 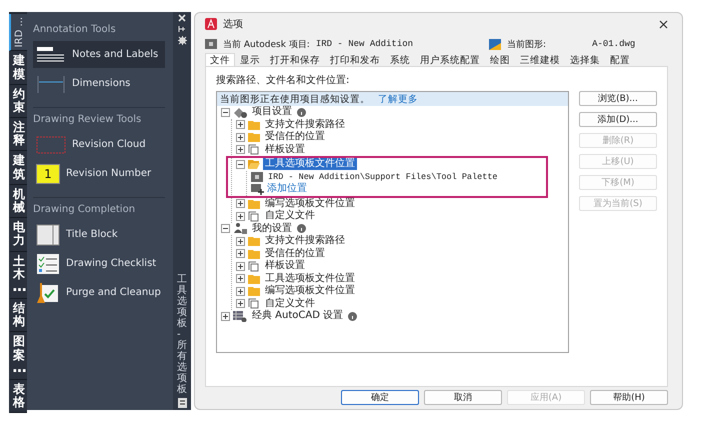 What do you see at coordinates (18, 315) in the screenshot?
I see `palette-tab: 结构` at bounding box center [18, 315].